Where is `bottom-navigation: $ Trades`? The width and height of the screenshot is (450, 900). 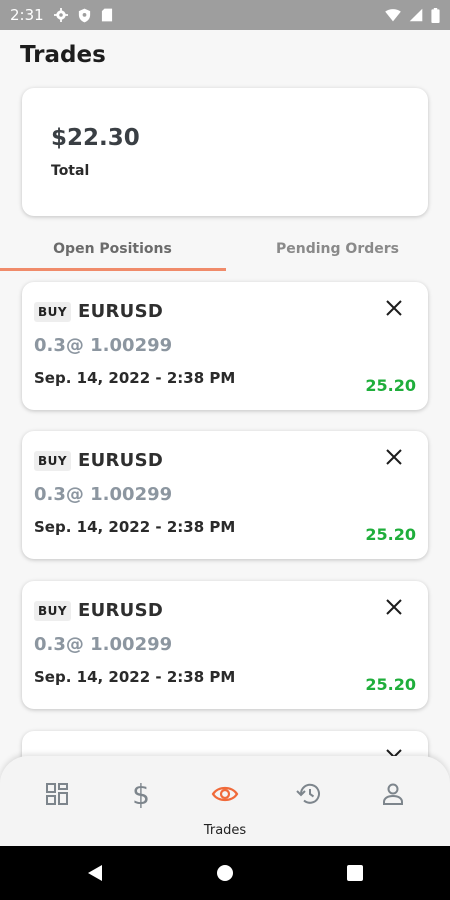 bottom-navigation: $ Trades is located at coordinates (225, 801).